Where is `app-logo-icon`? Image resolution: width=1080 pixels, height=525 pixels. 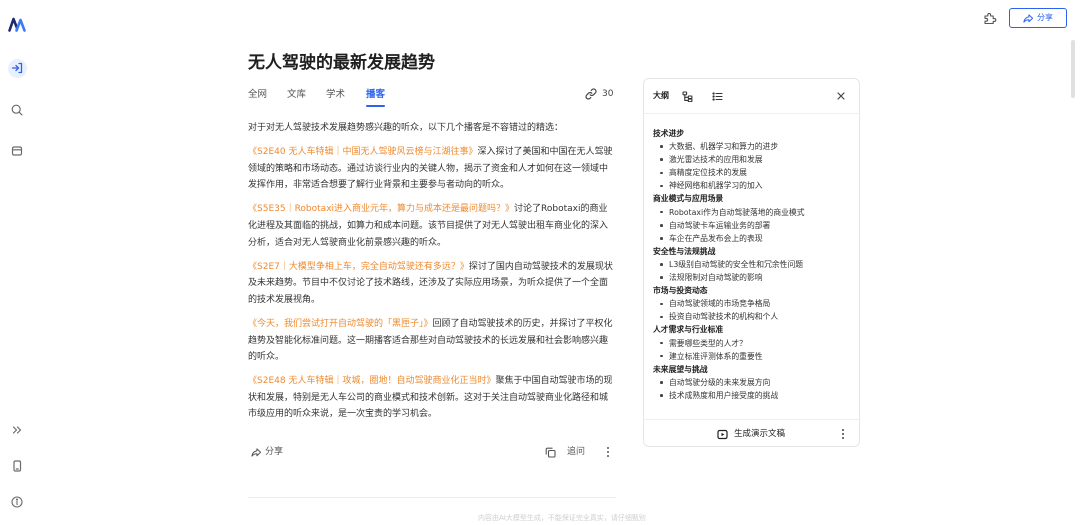 app-logo-icon is located at coordinates (17, 24).